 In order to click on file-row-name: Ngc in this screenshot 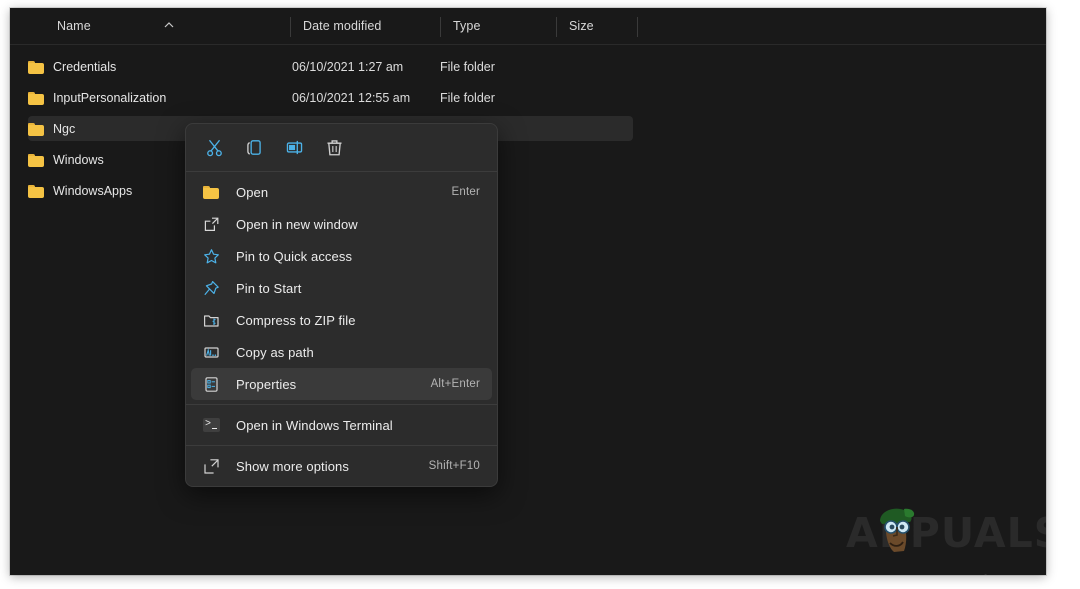, I will do `click(51, 128)`.